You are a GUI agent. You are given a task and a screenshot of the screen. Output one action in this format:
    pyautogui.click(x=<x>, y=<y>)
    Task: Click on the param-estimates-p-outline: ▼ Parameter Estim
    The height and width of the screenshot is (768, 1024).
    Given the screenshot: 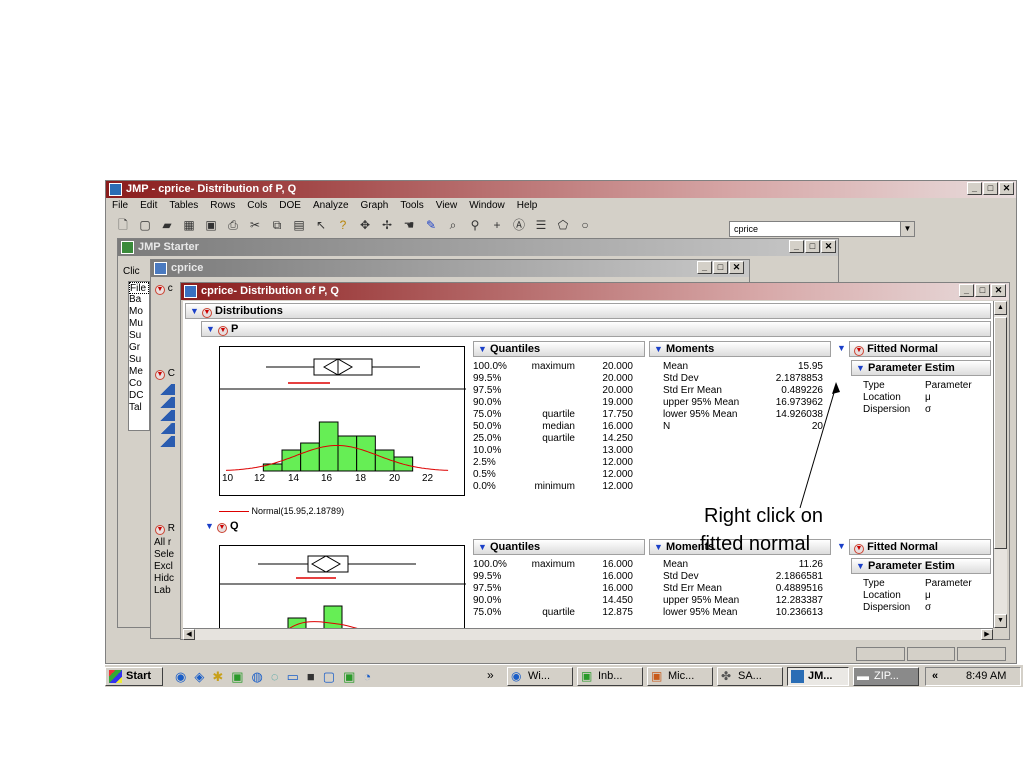 What is the action you would take?
    pyautogui.click(x=921, y=368)
    